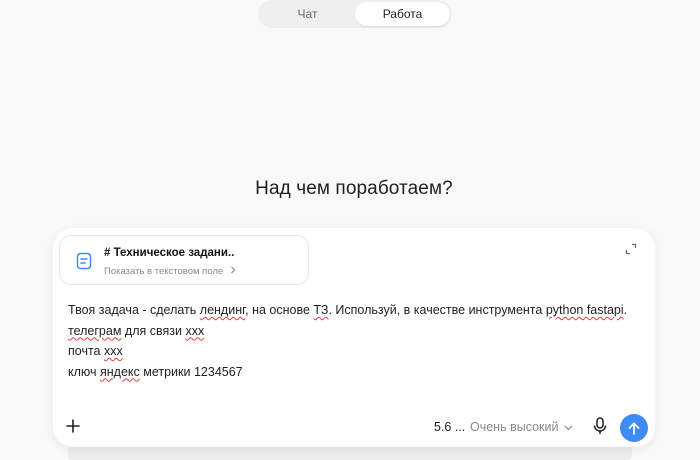 The image size is (700, 460). What do you see at coordinates (120, 371) in the screenshot?
I see `prompt-text: яндекс` at bounding box center [120, 371].